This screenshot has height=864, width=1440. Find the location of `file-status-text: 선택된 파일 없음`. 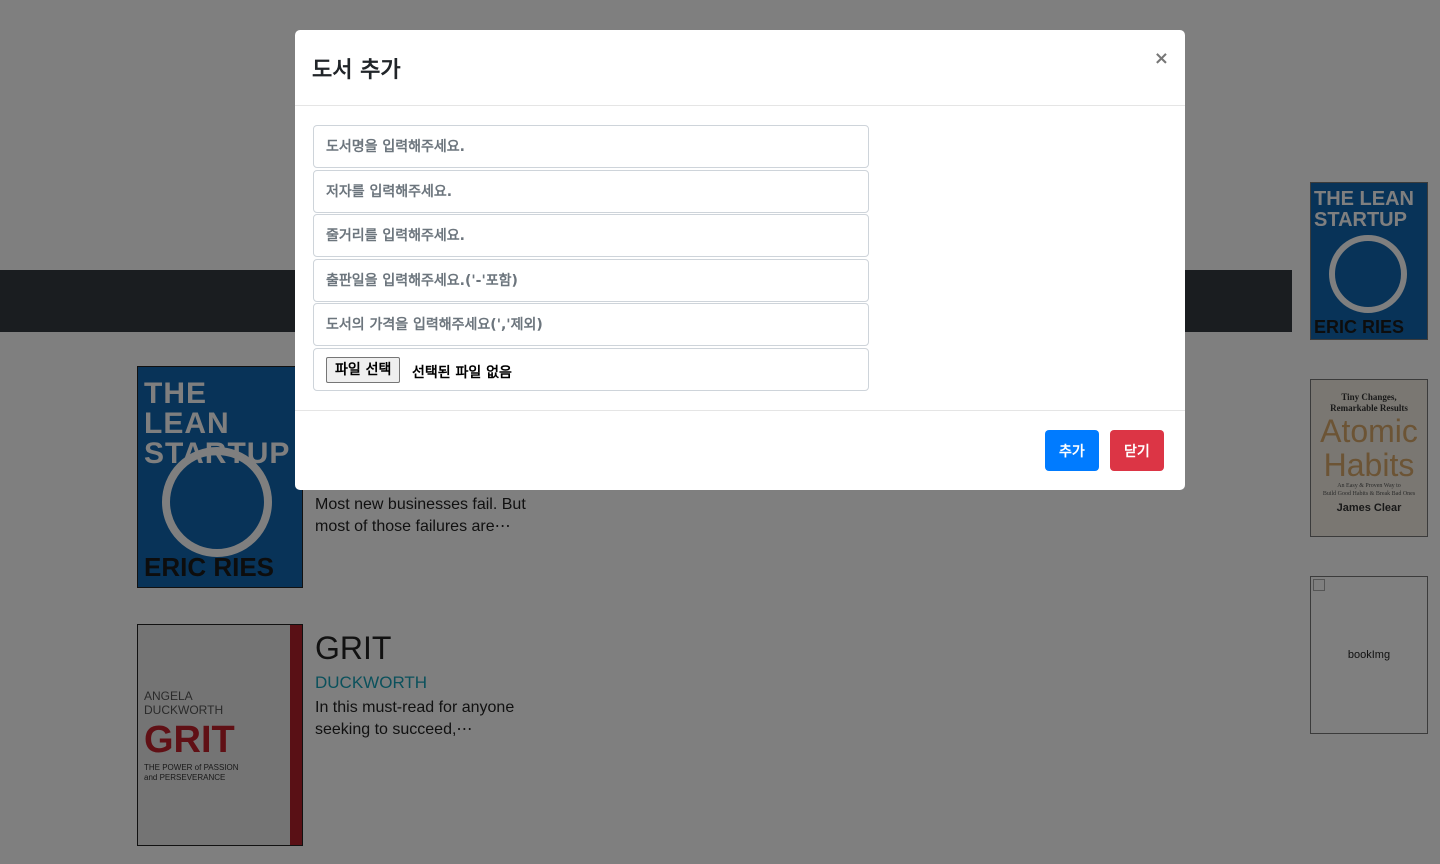

file-status-text: 선택된 파일 없음 is located at coordinates (462, 373).